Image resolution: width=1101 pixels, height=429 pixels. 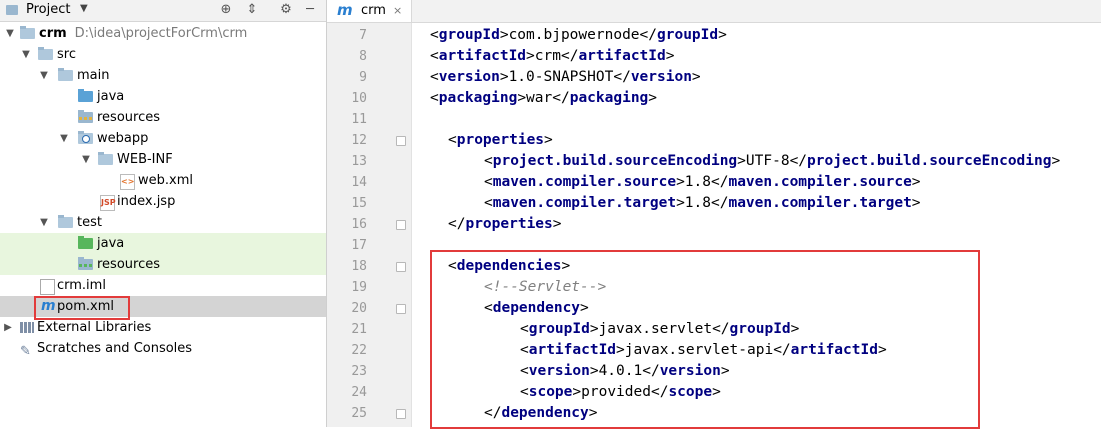 What do you see at coordinates (286, 10) in the screenshot?
I see `gear-icon: ⚙` at bounding box center [286, 10].